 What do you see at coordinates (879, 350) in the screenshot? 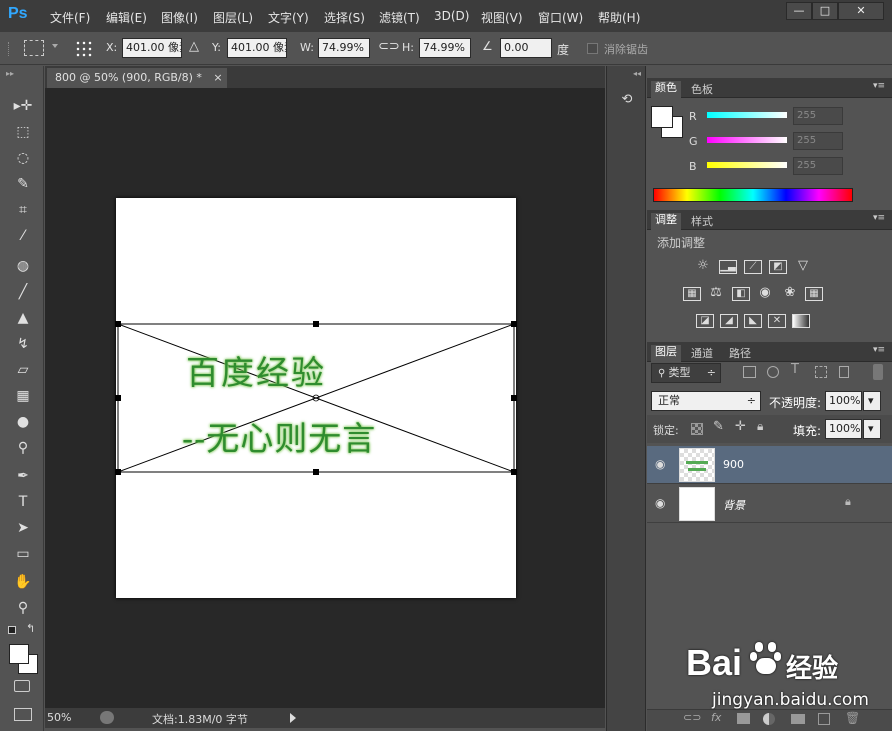
I see `panel-menu-icon: ▾≡` at bounding box center [879, 350].